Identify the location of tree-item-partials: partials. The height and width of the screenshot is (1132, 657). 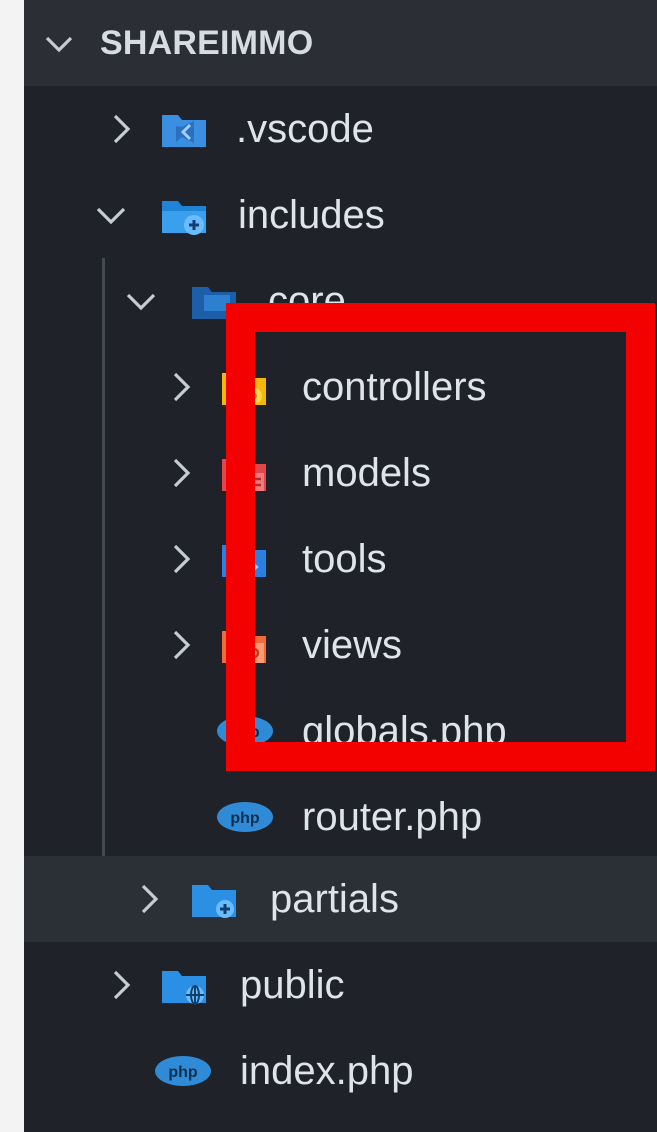
(340, 899).